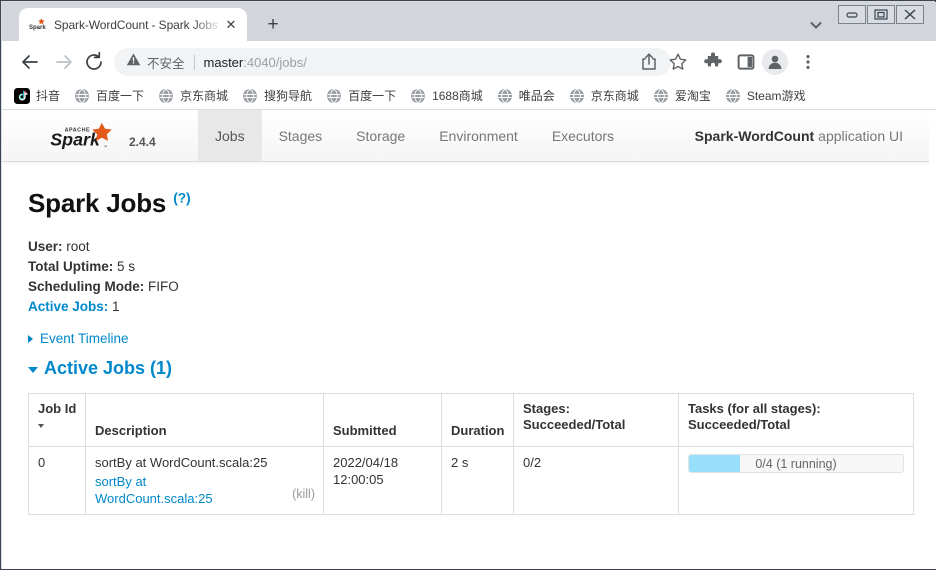 The width and height of the screenshot is (936, 570). I want to click on col-stages-label-line2: Succeeded/Total, so click(574, 424).